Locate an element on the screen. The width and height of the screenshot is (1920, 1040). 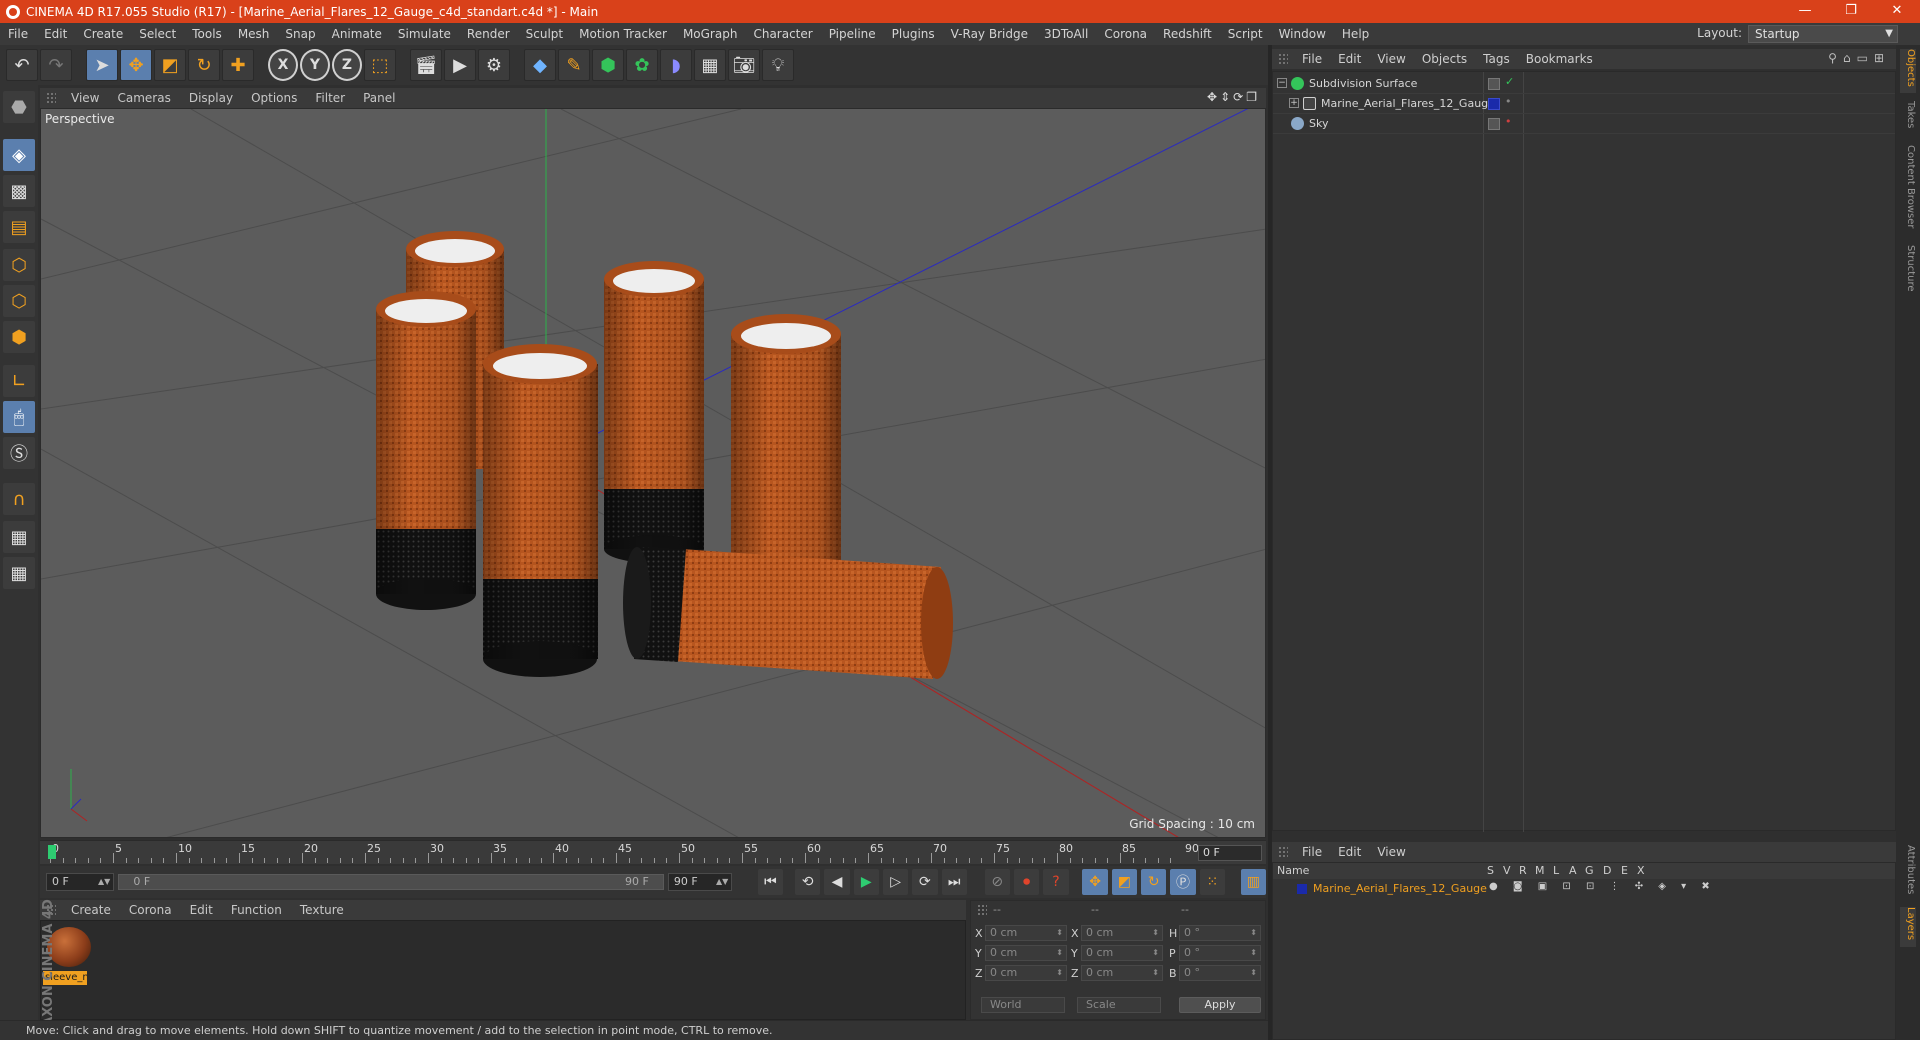
column-solo: S is located at coordinates (1490, 870).